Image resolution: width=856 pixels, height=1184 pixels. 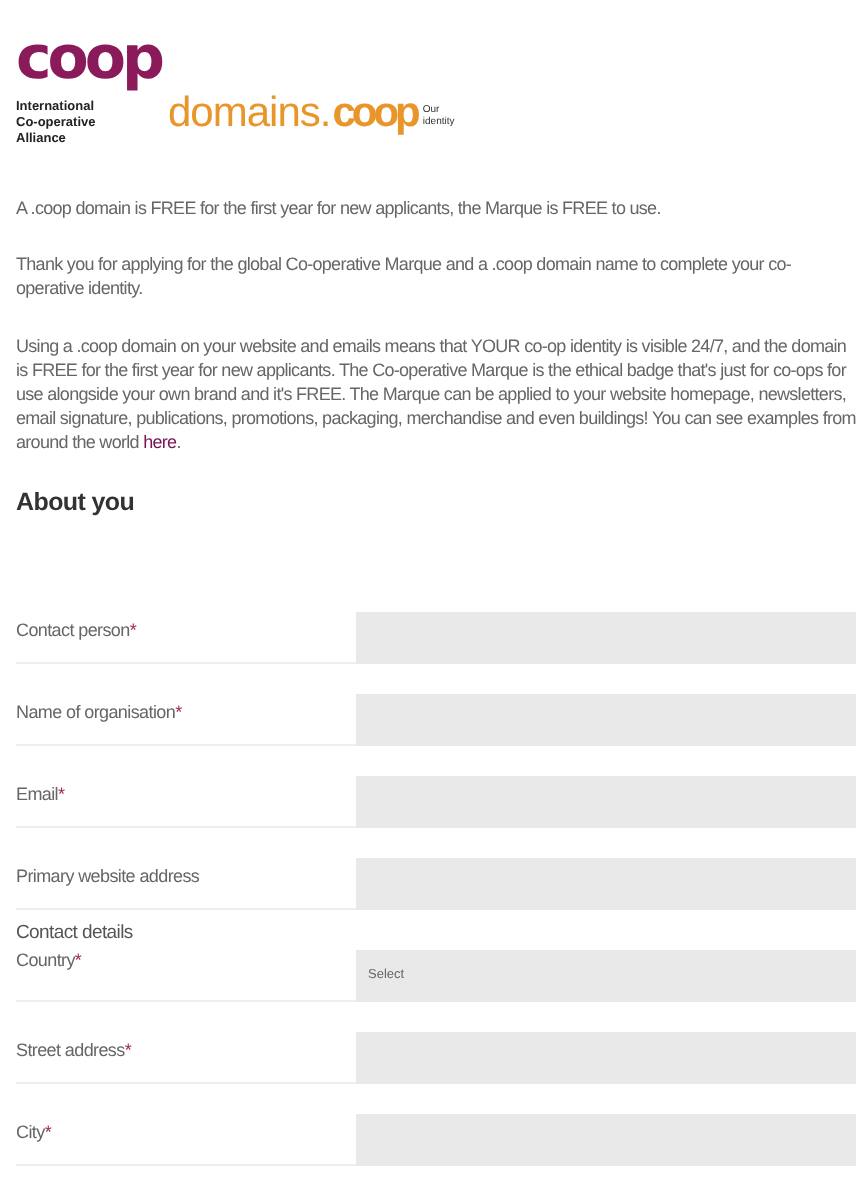 What do you see at coordinates (436, 394) in the screenshot?
I see `intro-paragraph: Using a .coop domain on your website and emails means that YOUR co-op identity is visible 24/7, and the domain is FREE for the first year for new applicants. The Co-operative Marque is the ethical badge that's just for co-ops for use alongside your own brand and it's FREE. The Marque can be applied to your website homepage, newsletters, email signature, publications, promotions, packaging, merchandise and even buildings! You can see examples from around the world here.` at bounding box center [436, 394].